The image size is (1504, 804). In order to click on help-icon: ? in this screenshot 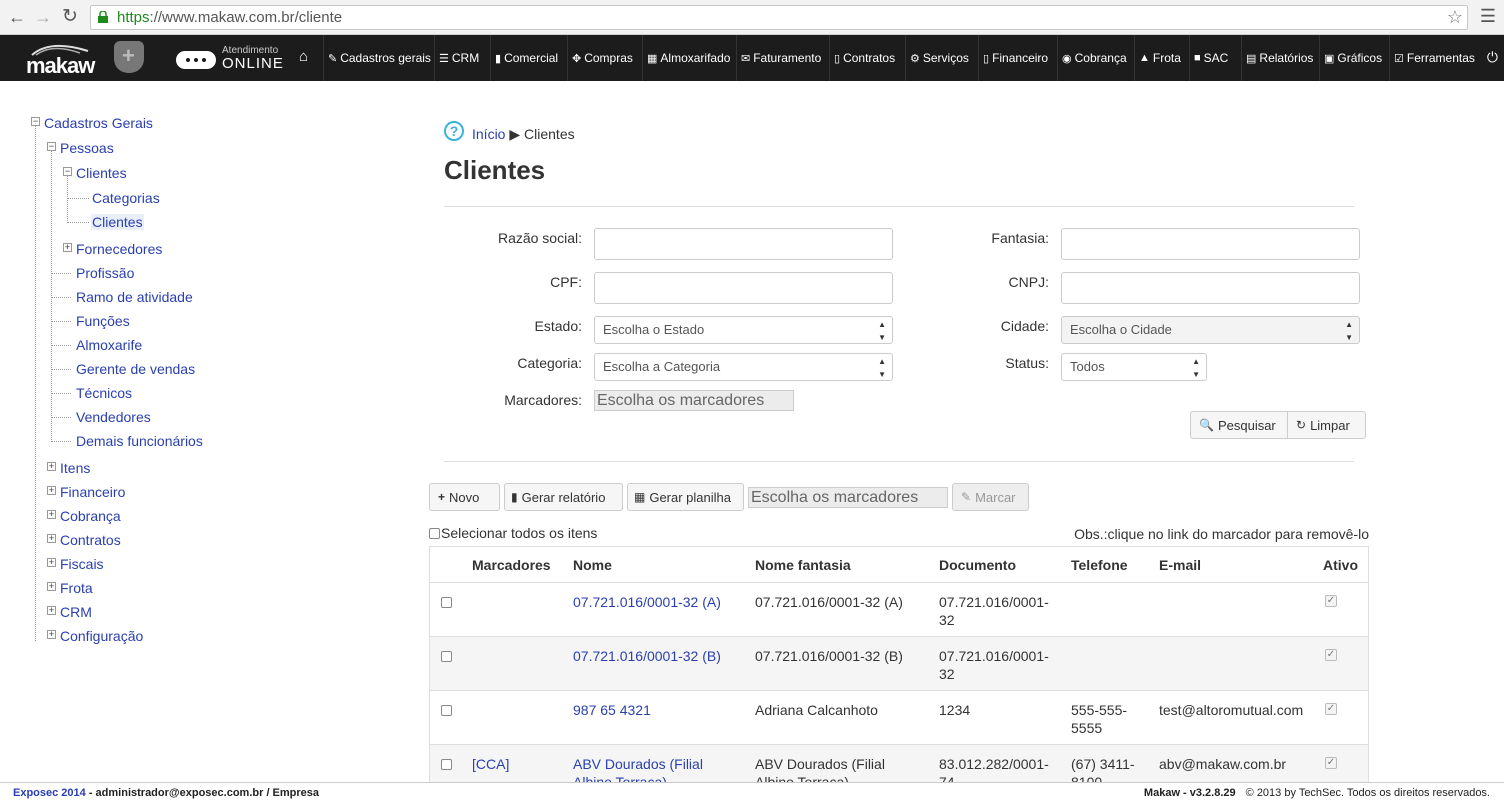, I will do `click(454, 131)`.